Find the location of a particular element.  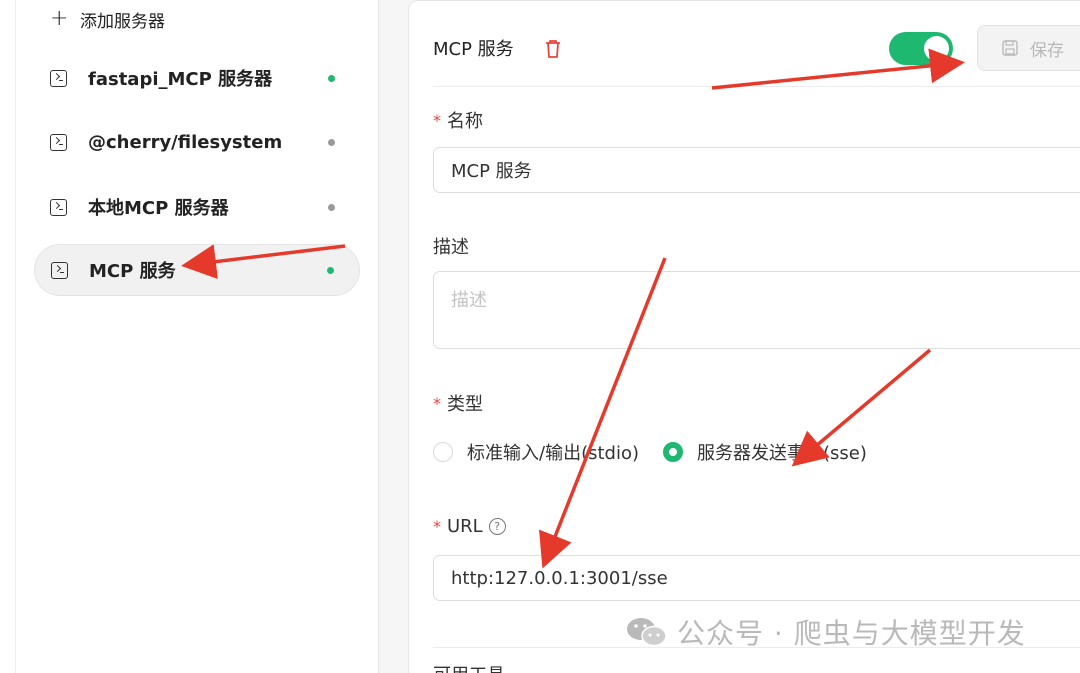

radio-button is located at coordinates (443, 452).